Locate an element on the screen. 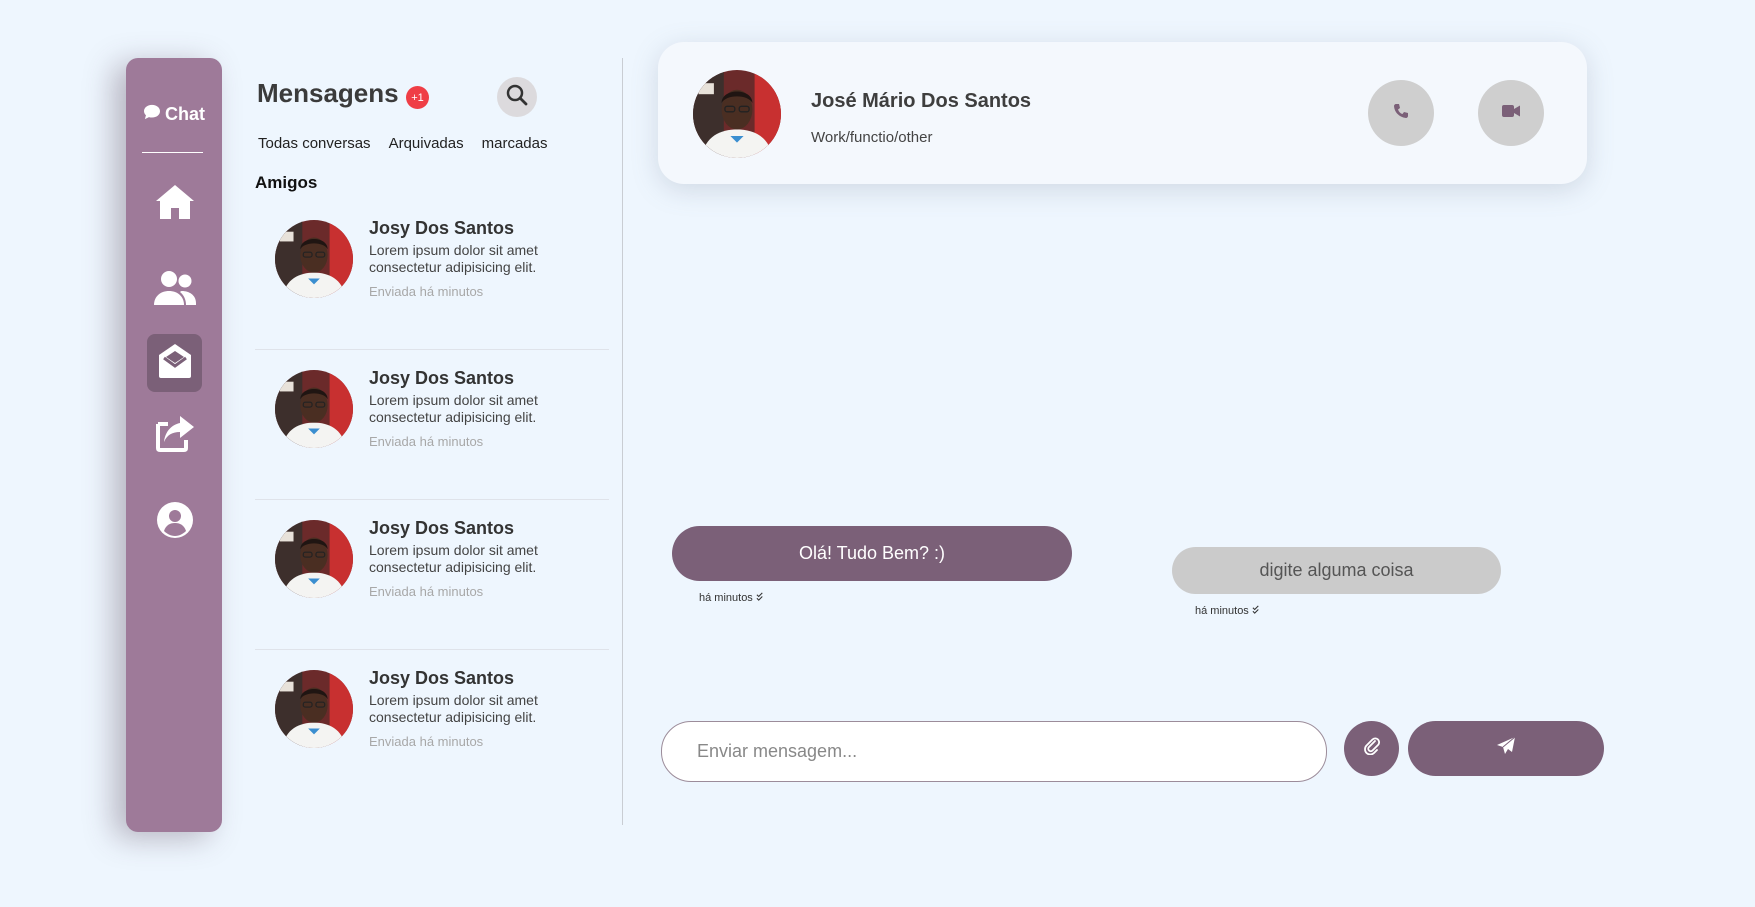  sidebar-item-profile is located at coordinates (174, 522).